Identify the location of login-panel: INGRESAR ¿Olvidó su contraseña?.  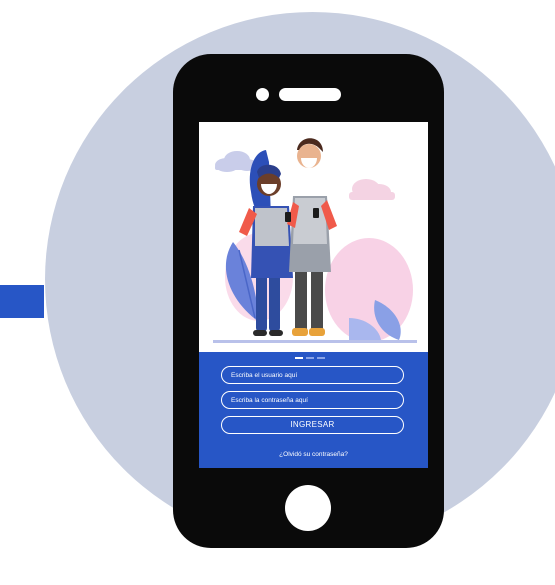
(313, 410).